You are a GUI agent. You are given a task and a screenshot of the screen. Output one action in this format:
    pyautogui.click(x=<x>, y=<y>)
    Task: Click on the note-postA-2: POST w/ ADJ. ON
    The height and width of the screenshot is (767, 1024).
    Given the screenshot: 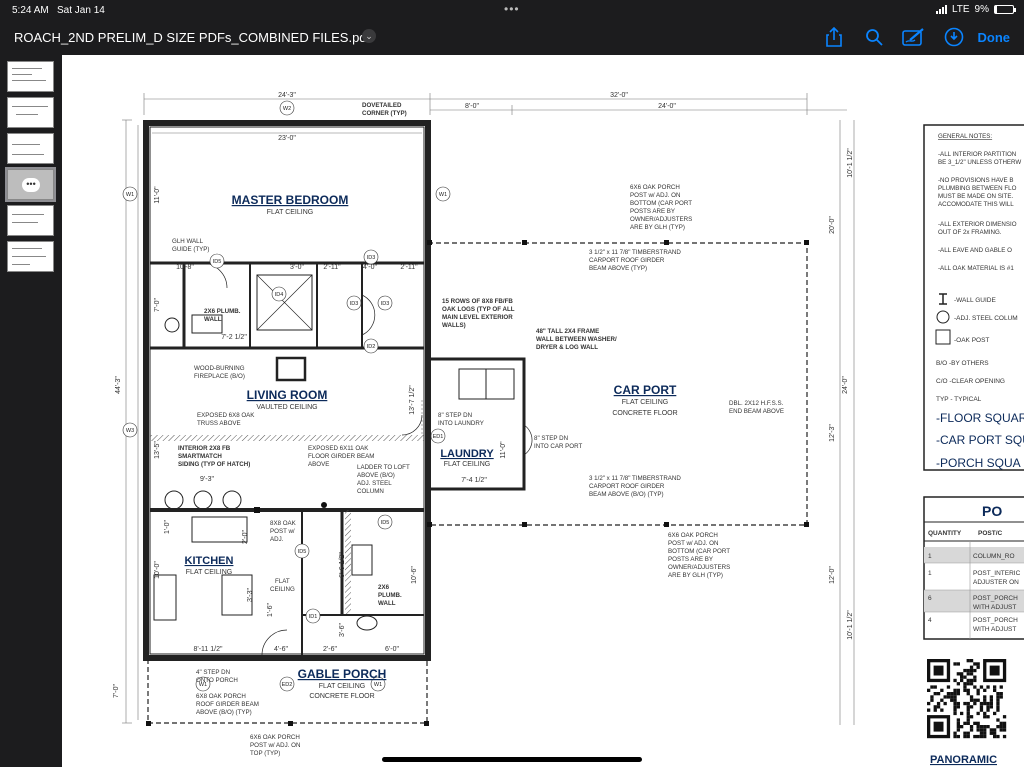 What is the action you would take?
    pyautogui.click(x=655, y=195)
    